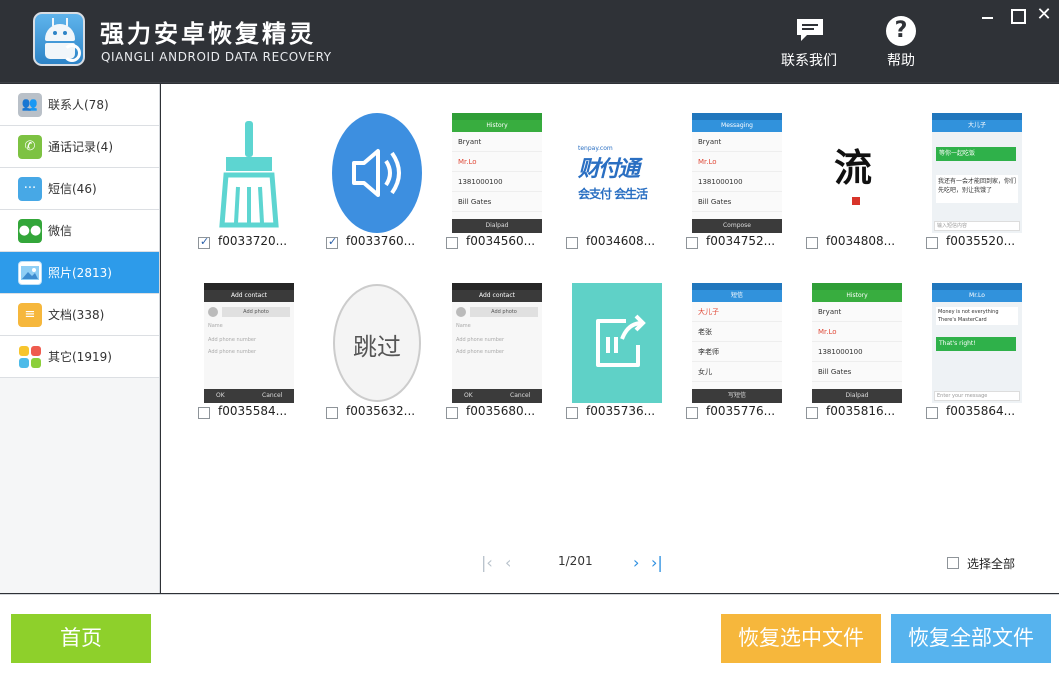  What do you see at coordinates (59, 39) in the screenshot?
I see `app-logo-icon` at bounding box center [59, 39].